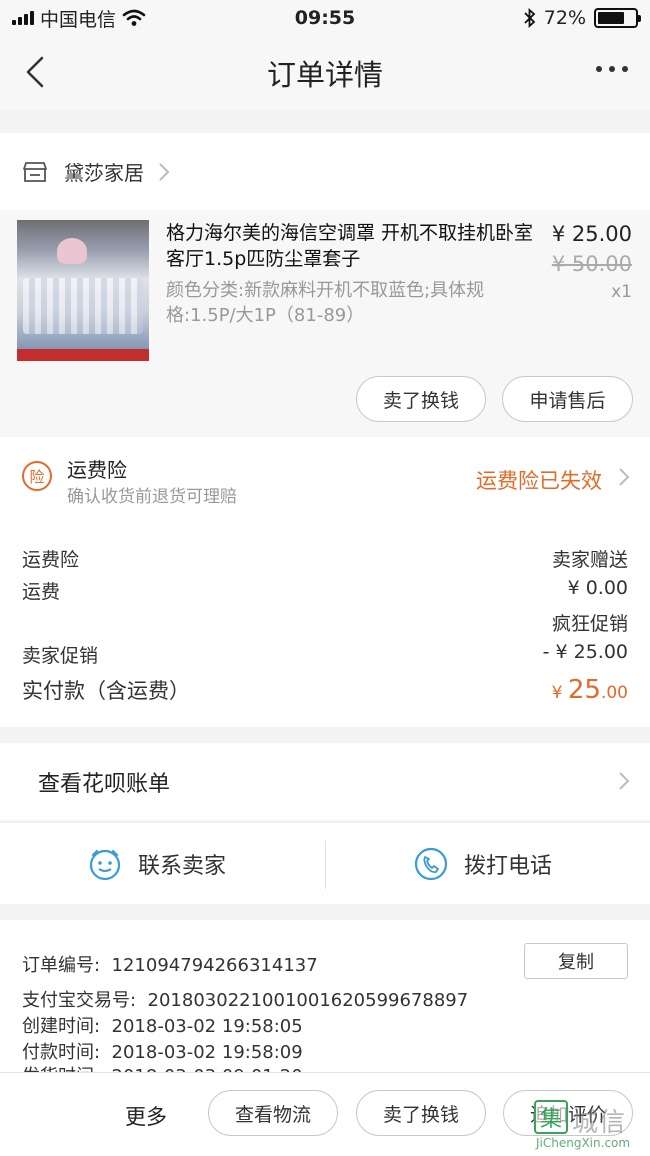 The width and height of the screenshot is (650, 1156). I want to click on view-logistics-button: 查看物流, so click(273, 1113).